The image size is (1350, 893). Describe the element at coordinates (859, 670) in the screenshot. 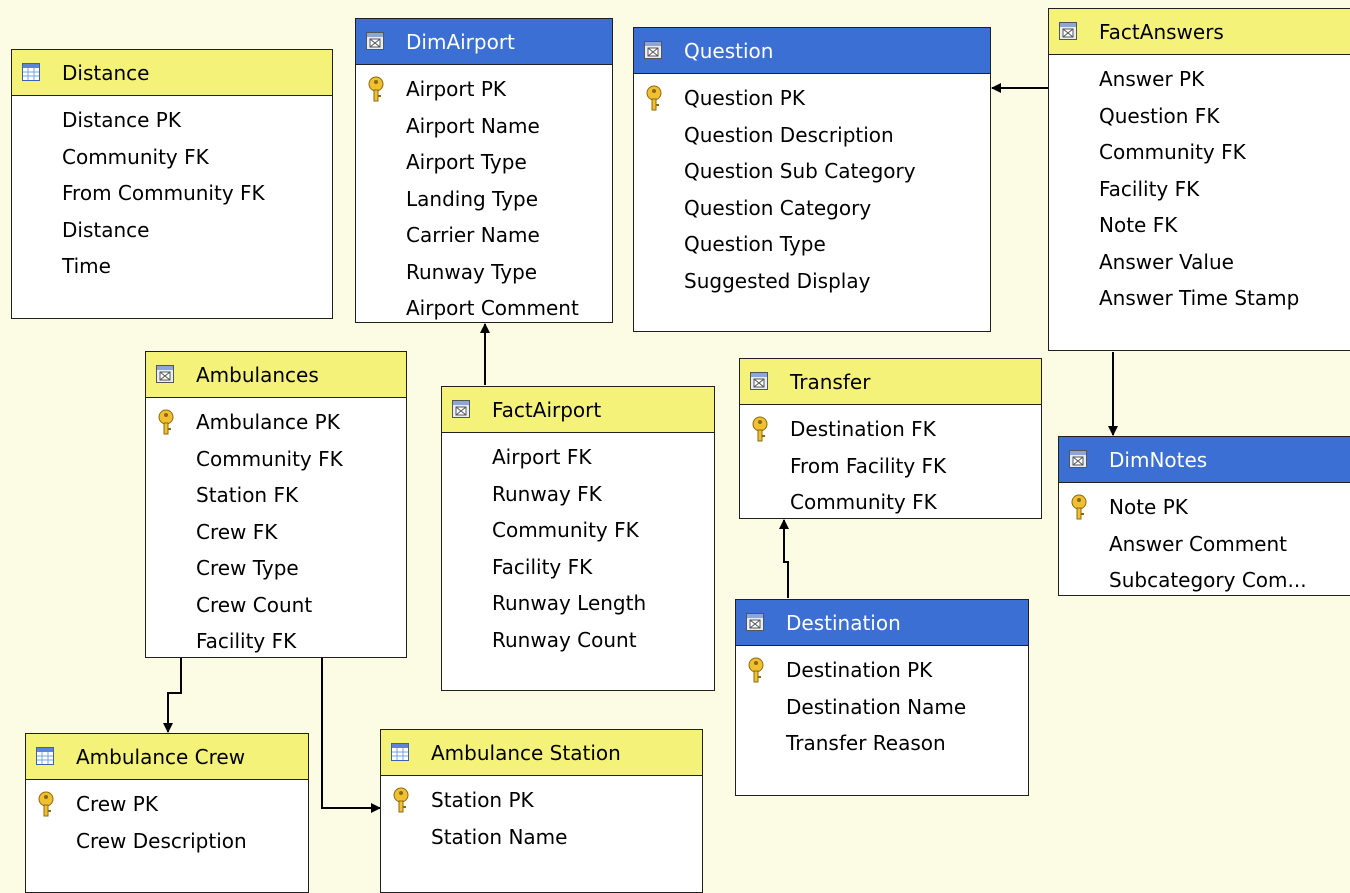

I see `column-name: Destination PK` at that location.